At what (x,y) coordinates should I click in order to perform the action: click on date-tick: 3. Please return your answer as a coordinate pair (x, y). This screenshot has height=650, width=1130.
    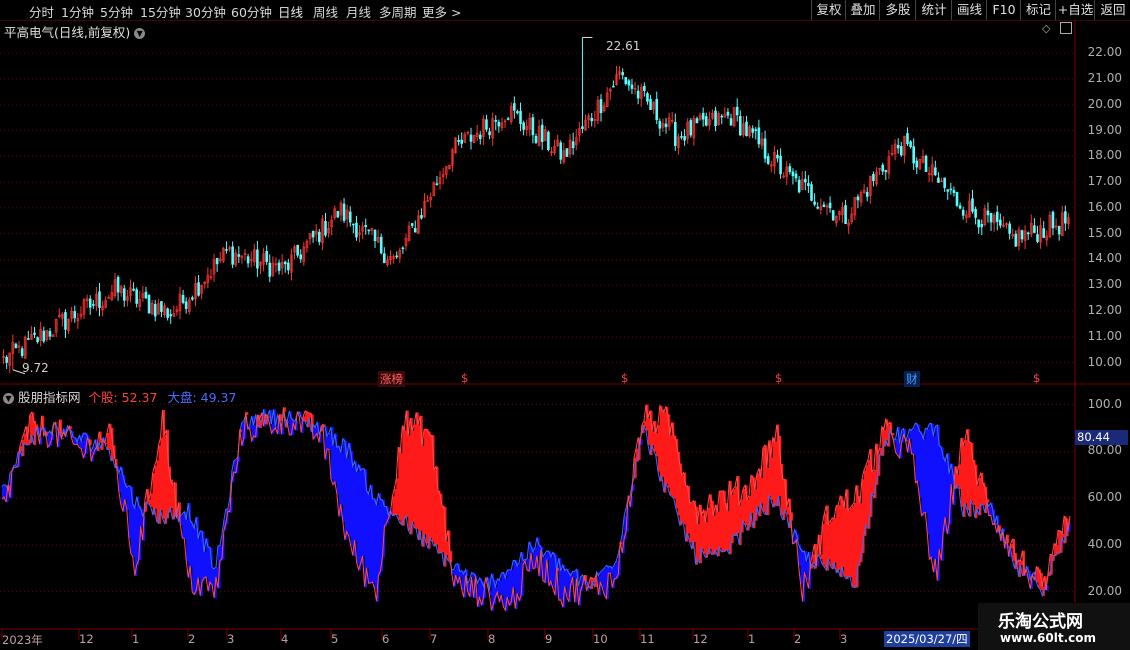
    Looking at the image, I should click on (231, 639).